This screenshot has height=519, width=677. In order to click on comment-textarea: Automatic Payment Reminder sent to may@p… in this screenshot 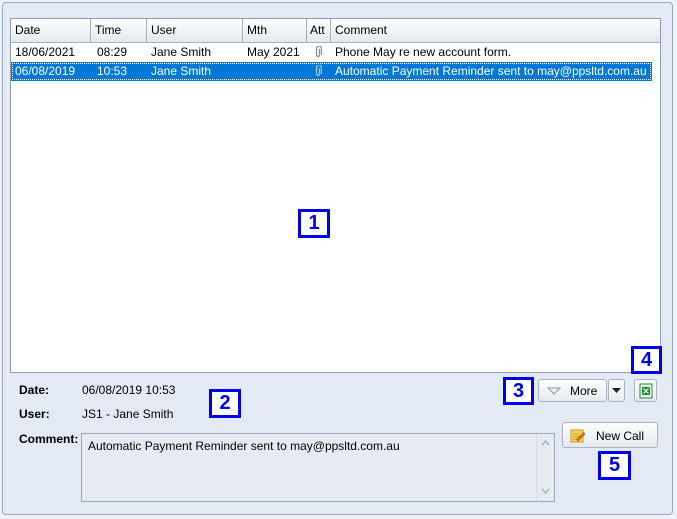, I will do `click(318, 467)`.